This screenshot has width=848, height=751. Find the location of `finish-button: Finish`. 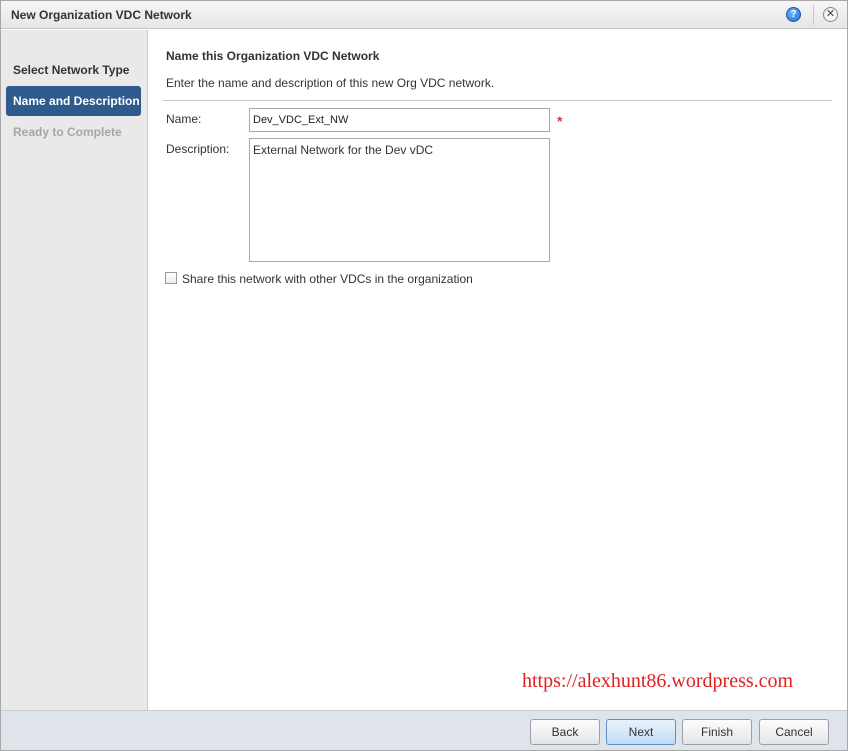

finish-button: Finish is located at coordinates (717, 732).